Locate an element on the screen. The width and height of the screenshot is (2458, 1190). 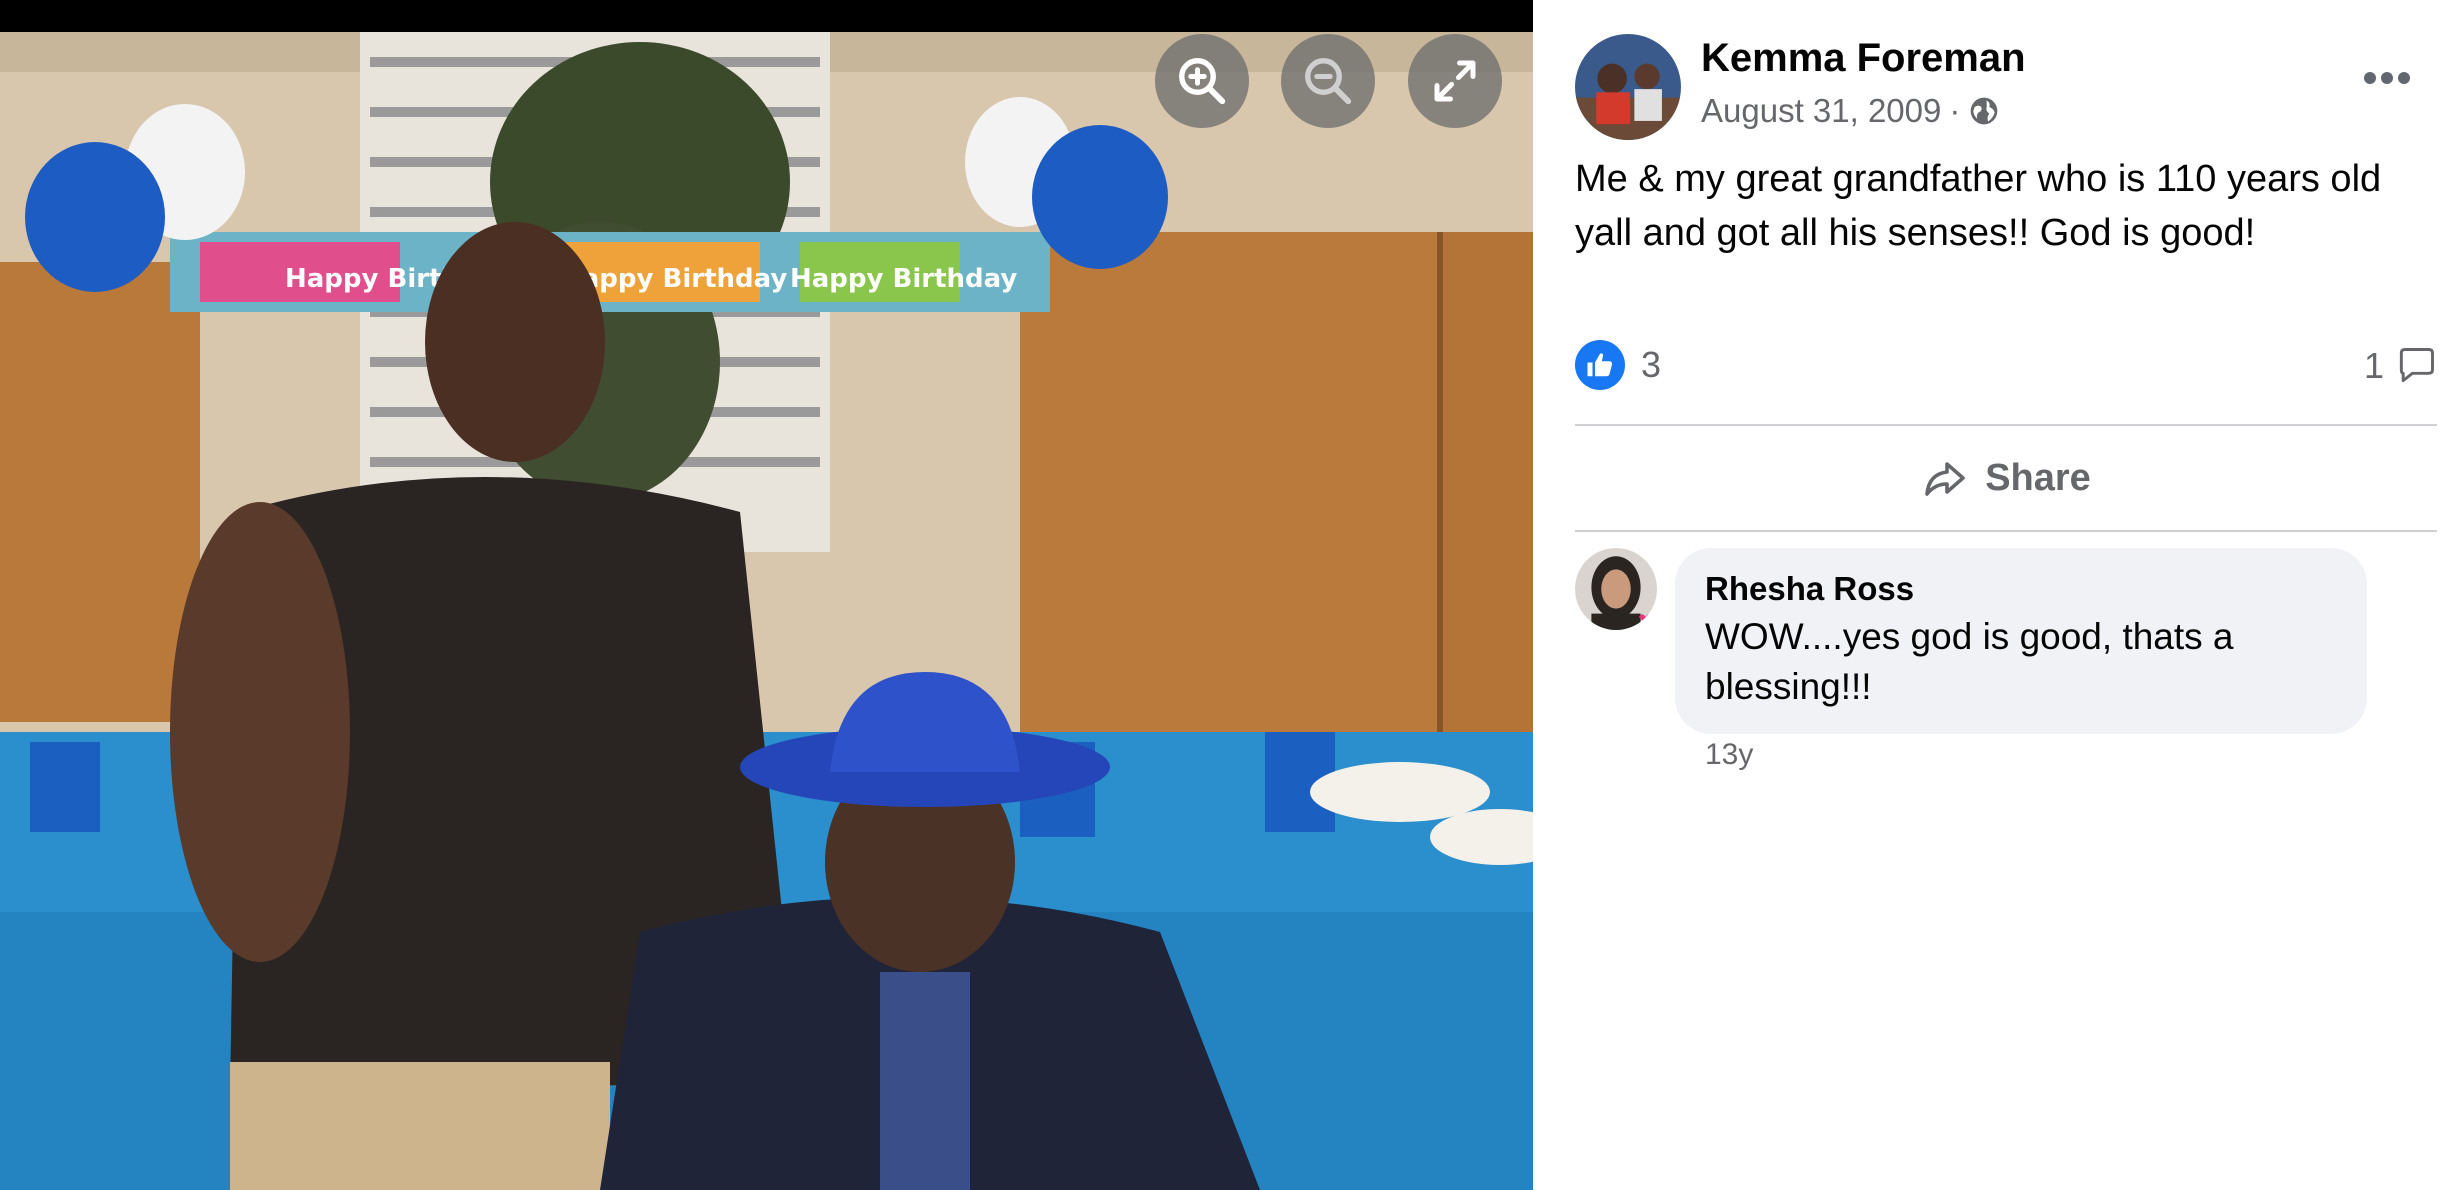
post-date: August 31, 2009 is located at coordinates (1821, 111).